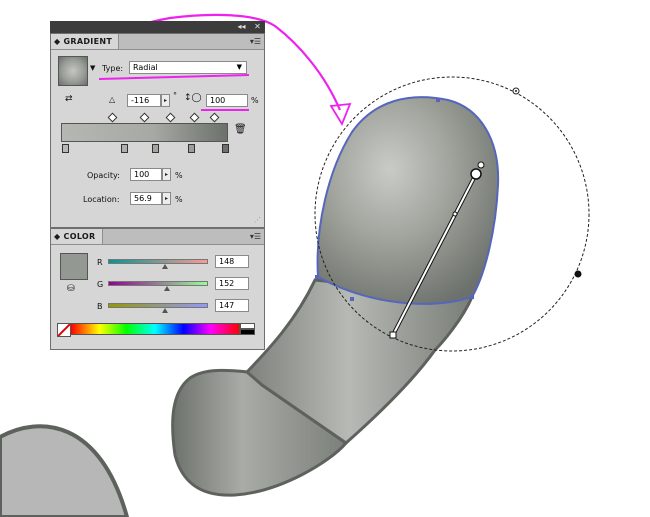 The width and height of the screenshot is (650, 517). I want to click on reverse-gradient-icon: ⇄, so click(69, 99).